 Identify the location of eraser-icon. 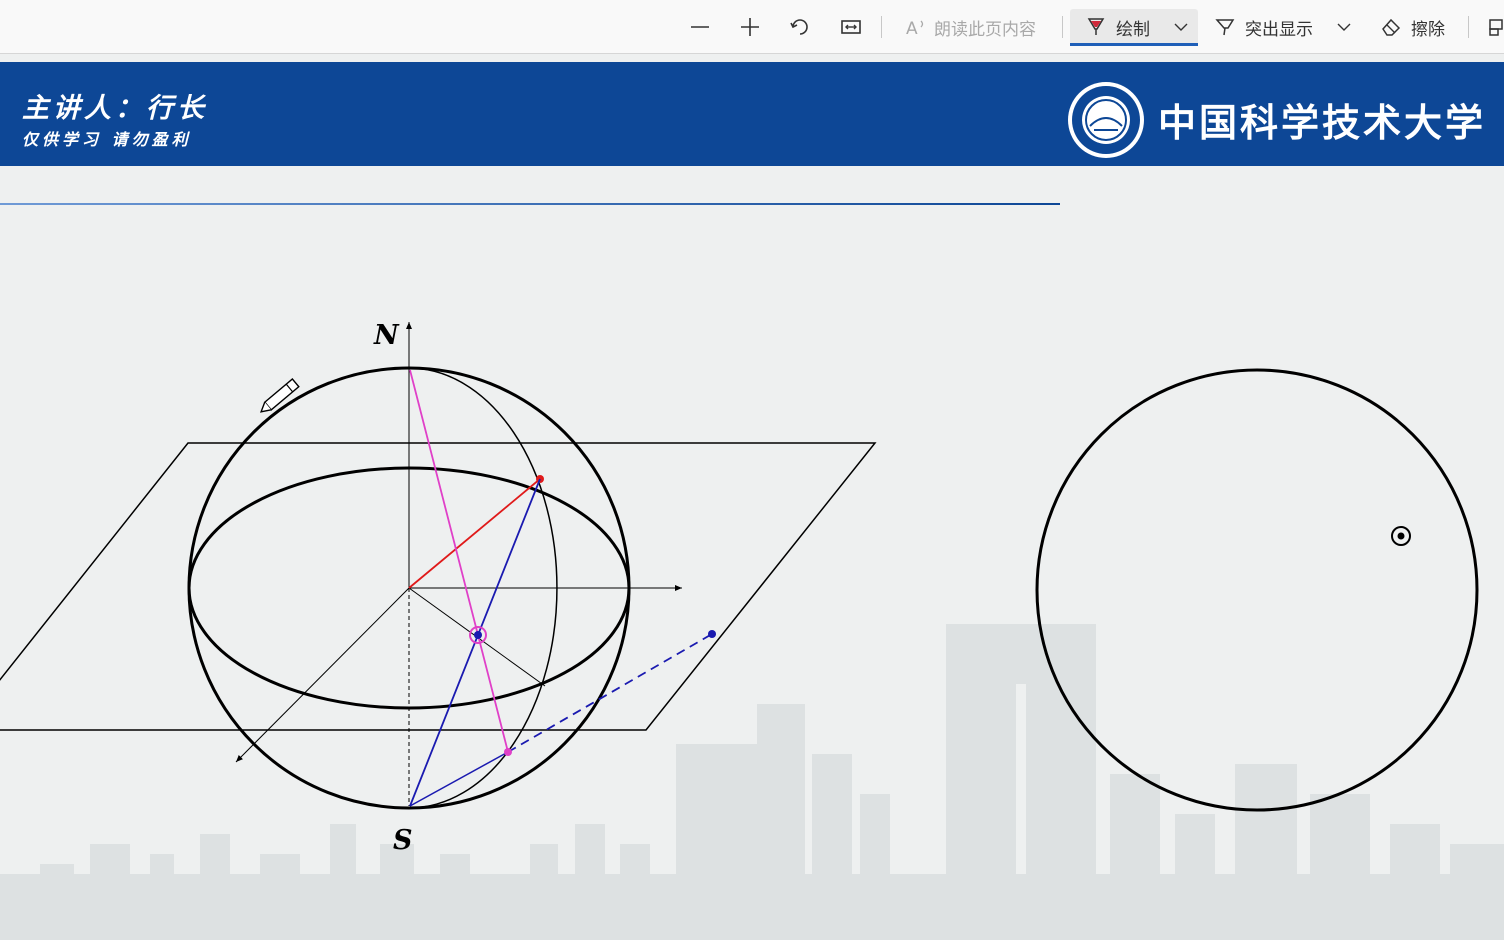
(1391, 27).